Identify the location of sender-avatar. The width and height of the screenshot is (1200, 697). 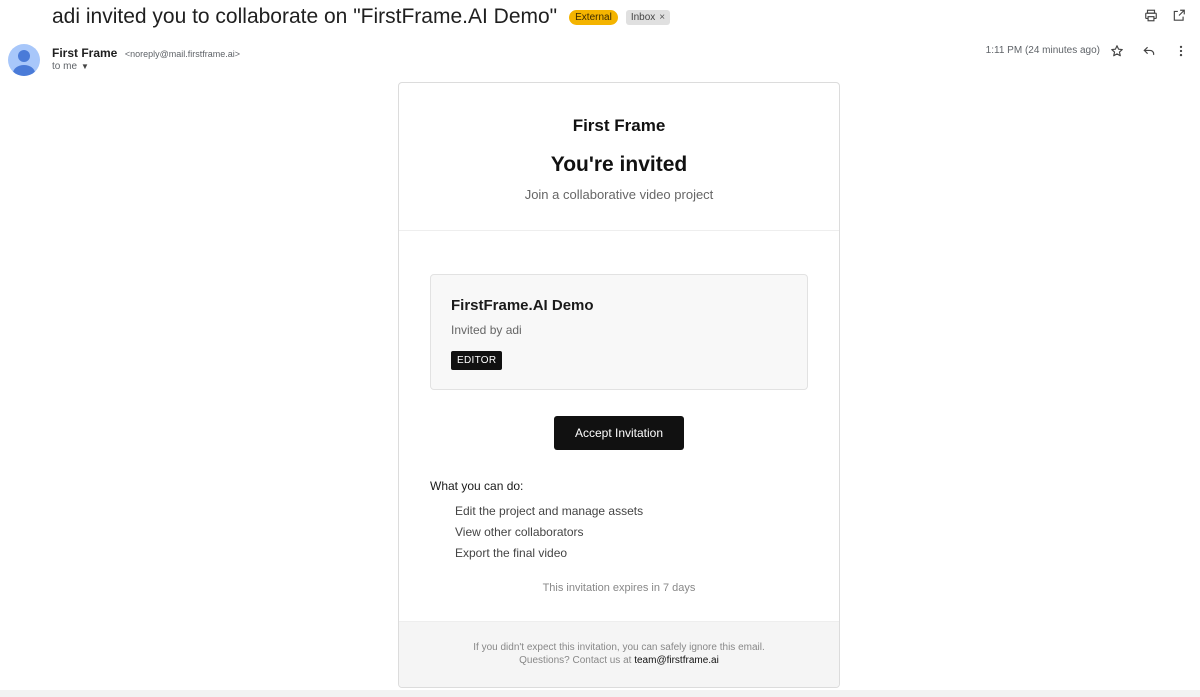
(24, 60).